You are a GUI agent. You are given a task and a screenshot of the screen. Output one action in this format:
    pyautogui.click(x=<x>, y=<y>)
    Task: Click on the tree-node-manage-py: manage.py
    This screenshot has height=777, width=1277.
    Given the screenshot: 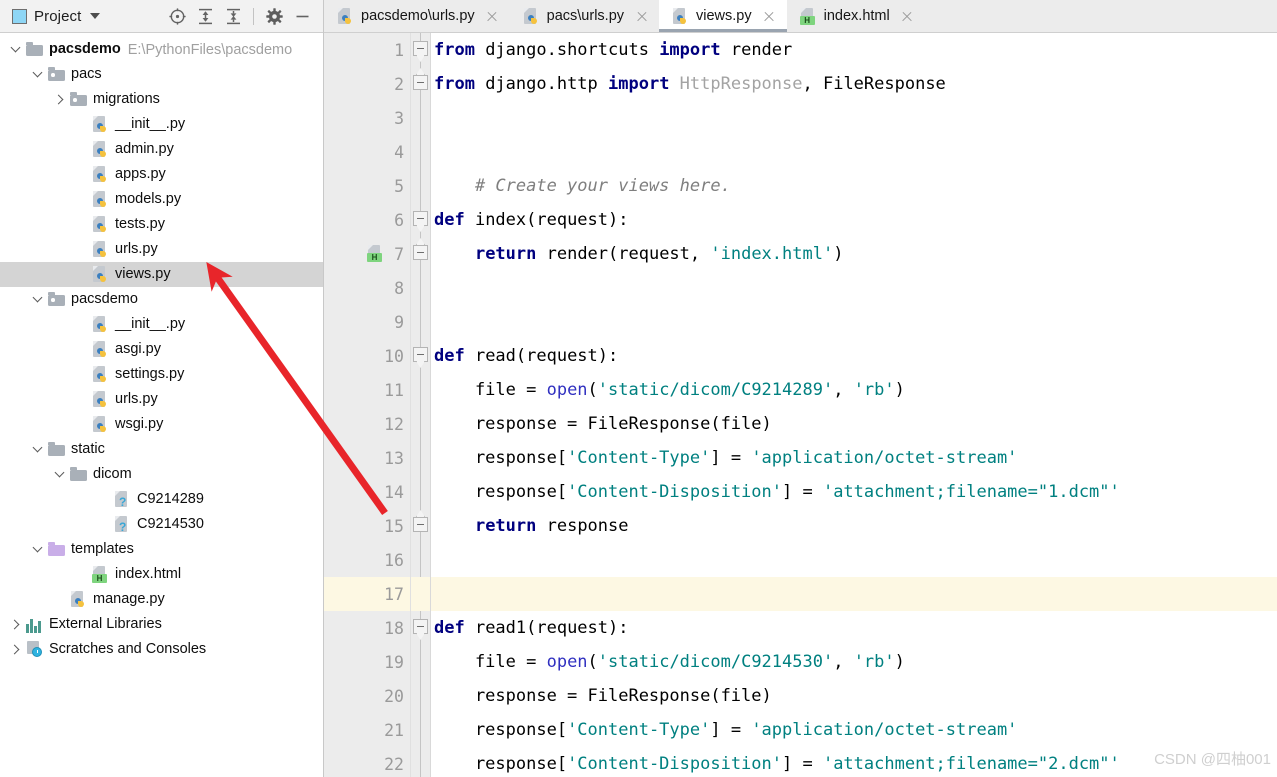 What is the action you would take?
    pyautogui.click(x=161, y=599)
    